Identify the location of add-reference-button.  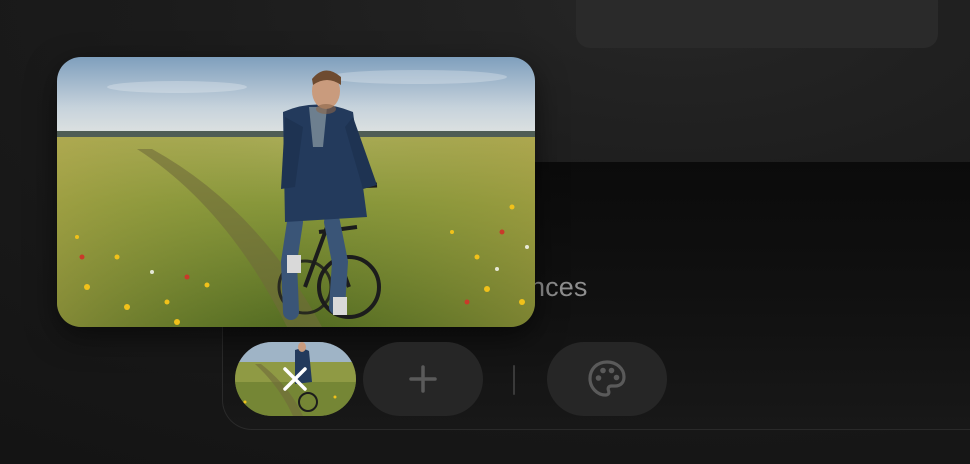
(423, 379).